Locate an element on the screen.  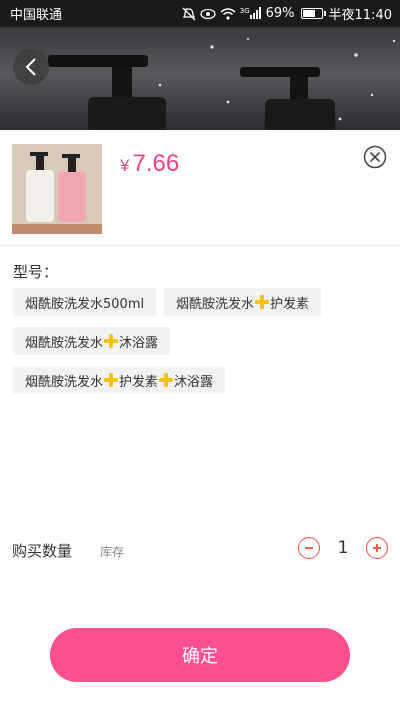
minus-icon is located at coordinates (309, 548).